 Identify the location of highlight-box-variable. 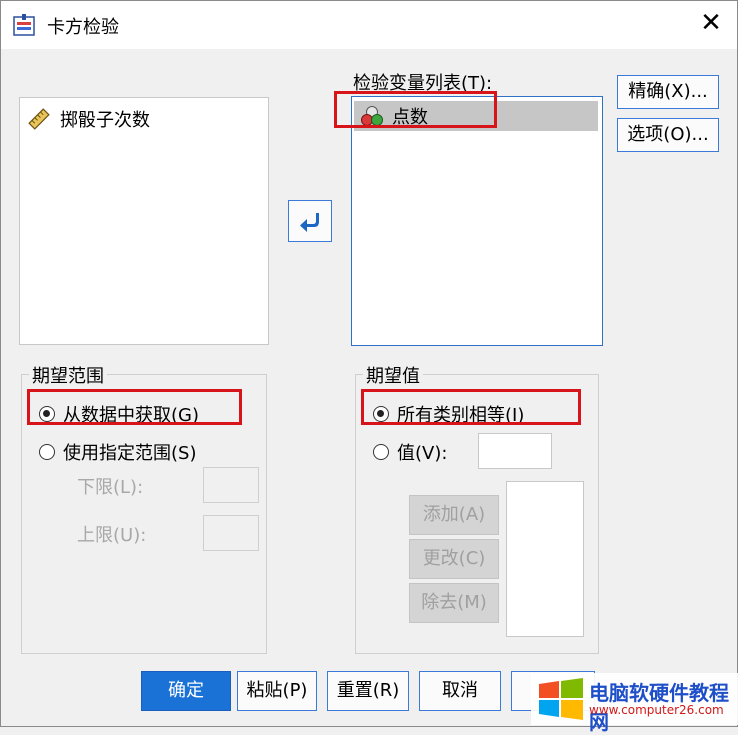
(415, 109).